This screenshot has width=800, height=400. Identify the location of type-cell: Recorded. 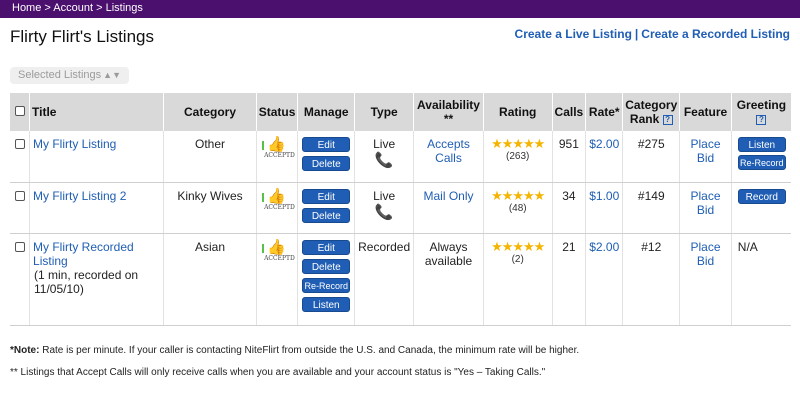
(384, 279).